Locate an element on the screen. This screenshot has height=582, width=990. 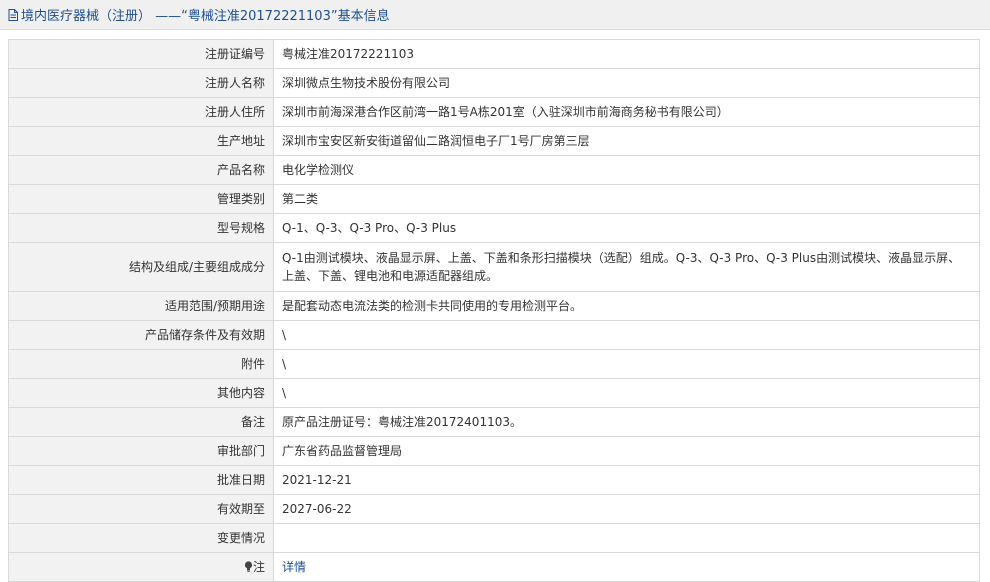
note-row: 注 详情 is located at coordinates (494, 567).